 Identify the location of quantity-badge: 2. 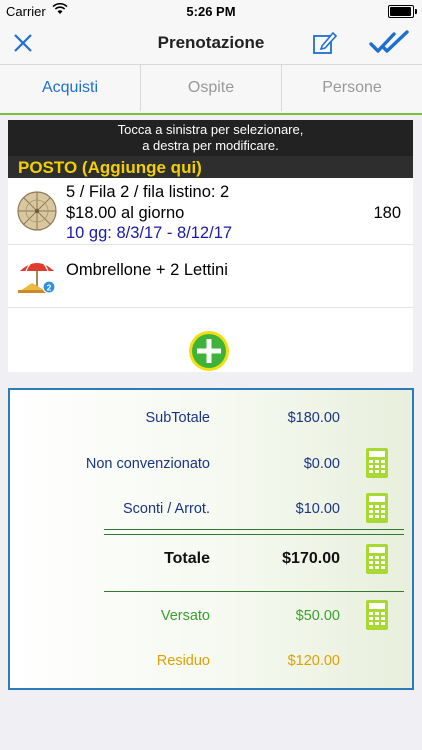
(49, 287).